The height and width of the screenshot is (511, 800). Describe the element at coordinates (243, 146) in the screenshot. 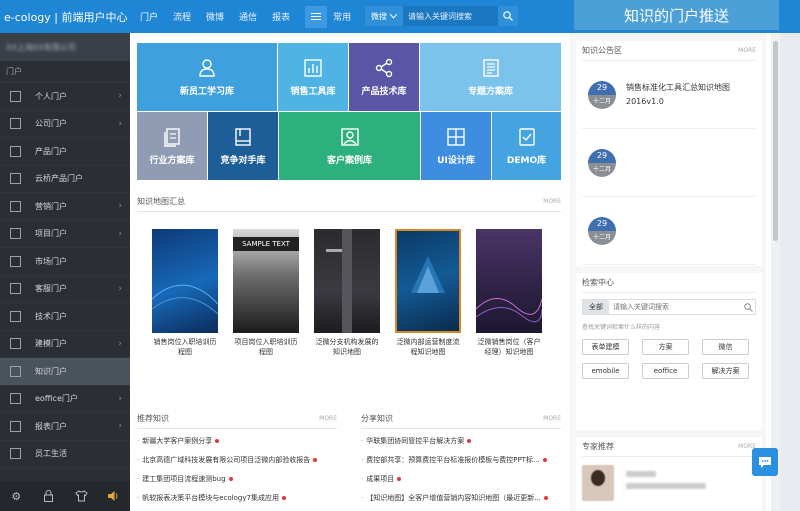

I see `tile-competitors: 竞争对手库` at that location.